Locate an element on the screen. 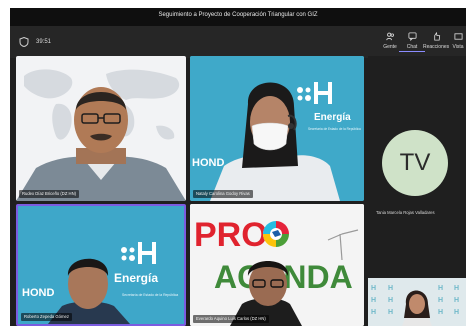  view-button: Vista is located at coordinates (458, 44).